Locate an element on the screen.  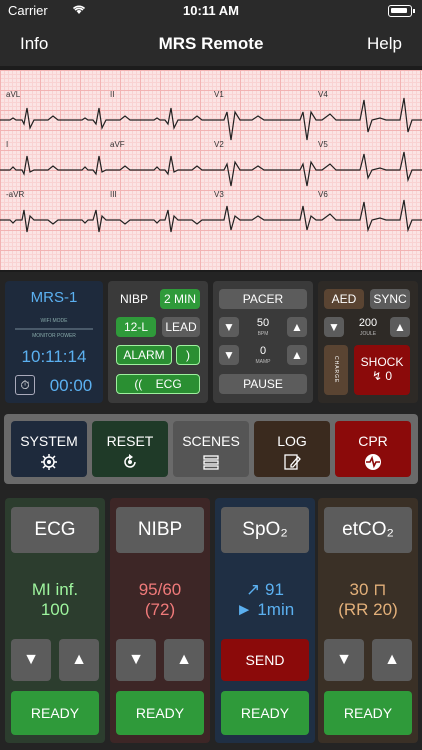
reset-button: RESET is located at coordinates (130, 449).